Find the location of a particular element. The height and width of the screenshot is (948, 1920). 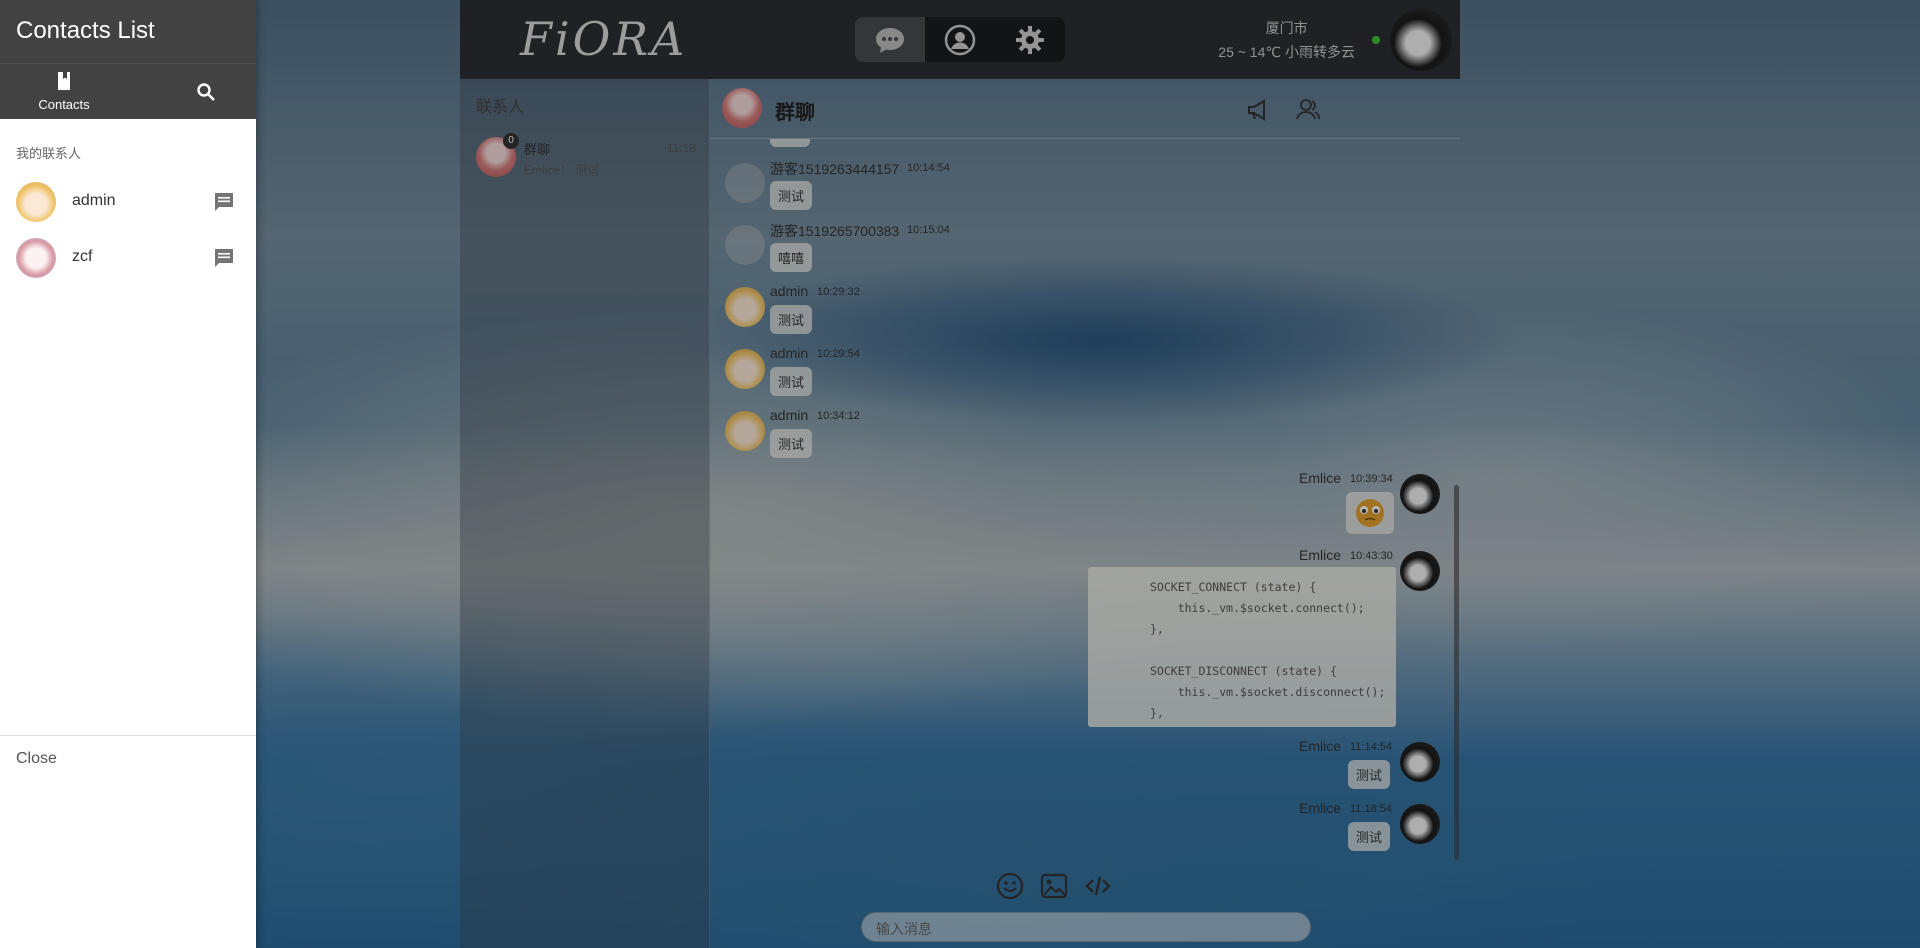

tab-contacts: Contacts is located at coordinates (64, 92).